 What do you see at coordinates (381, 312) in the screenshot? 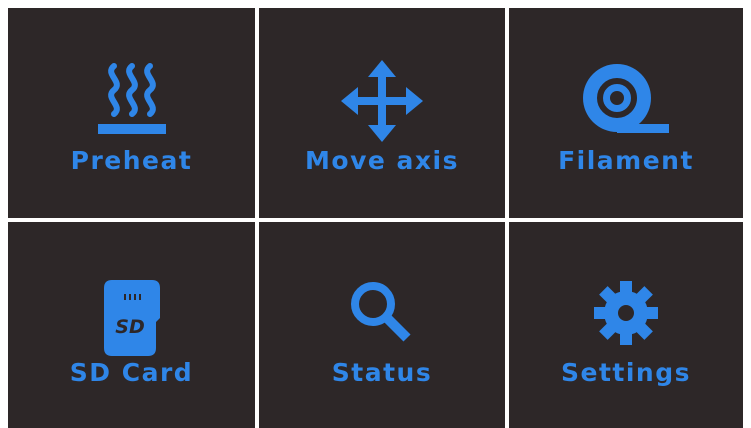
I see `search-icon` at bounding box center [381, 312].